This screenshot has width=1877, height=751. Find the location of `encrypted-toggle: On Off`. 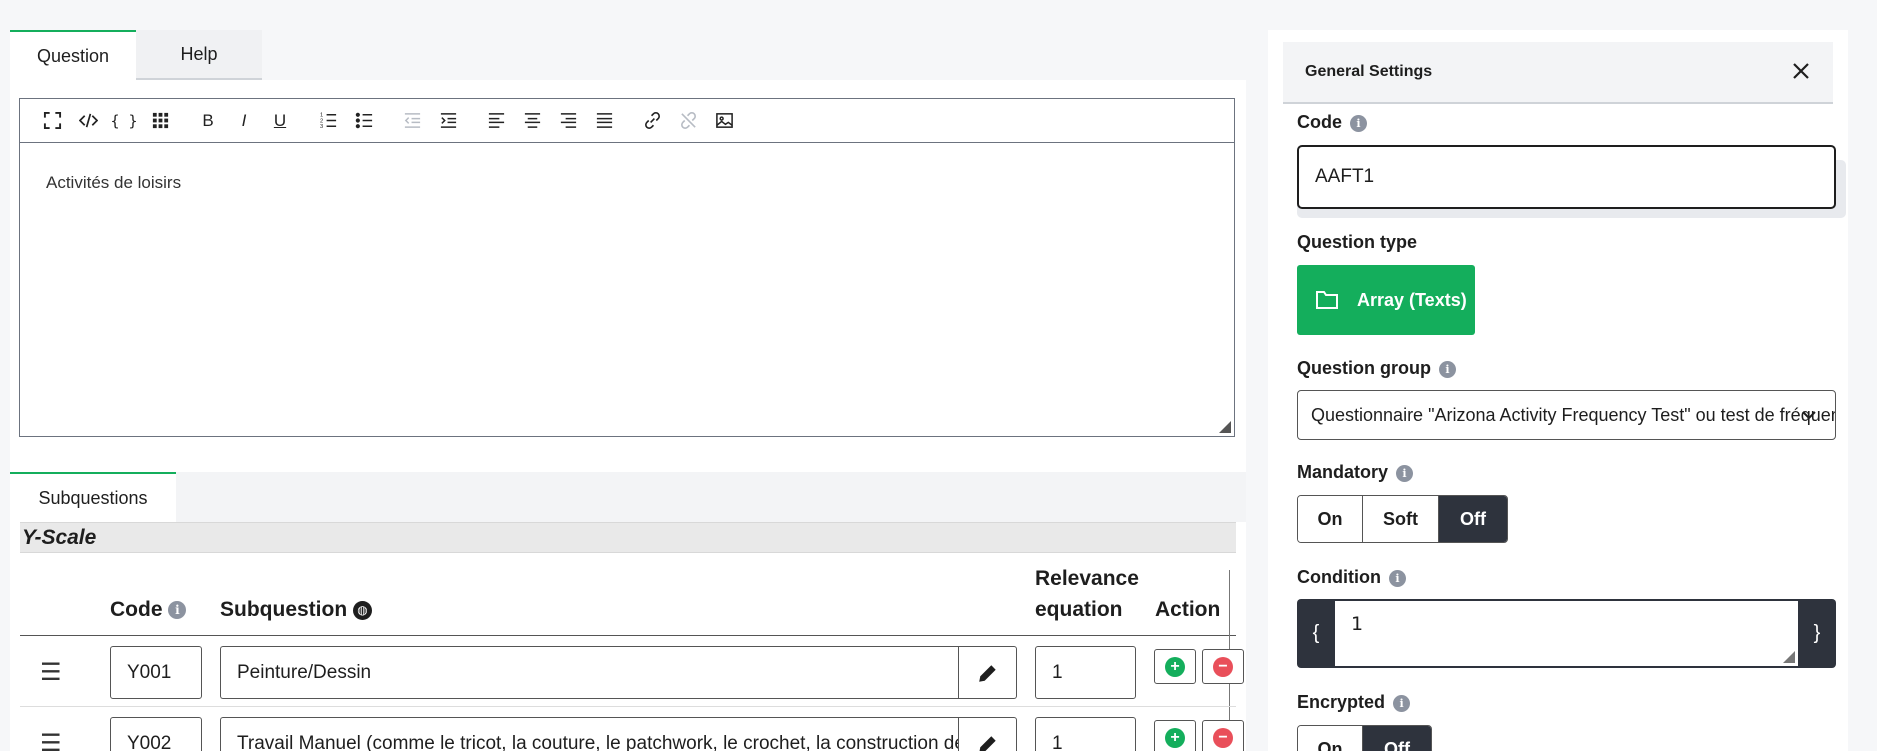

encrypted-toggle: On Off is located at coordinates (1364, 738).